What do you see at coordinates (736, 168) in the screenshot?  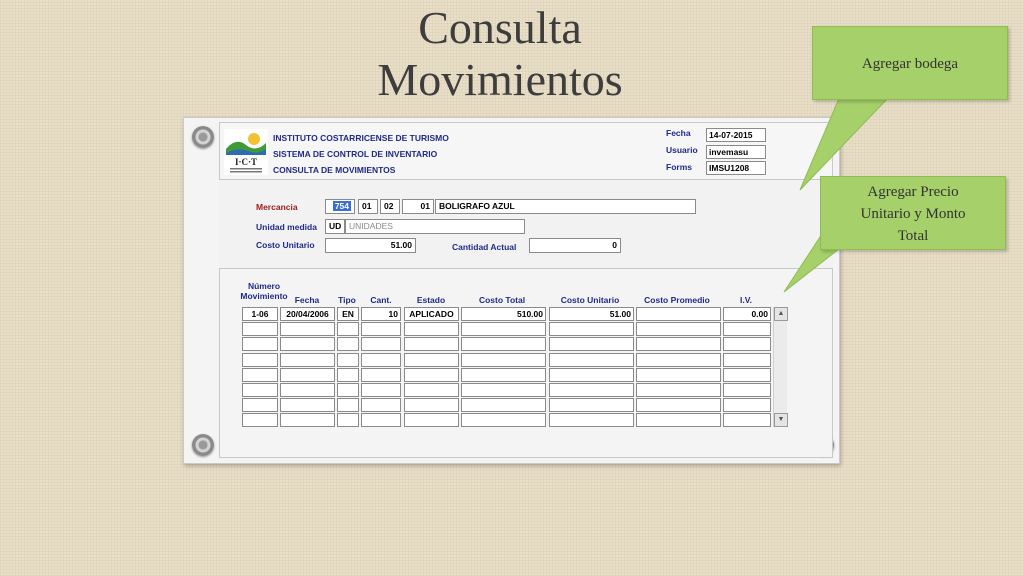 I see `forms-field: IMSU1208` at bounding box center [736, 168].